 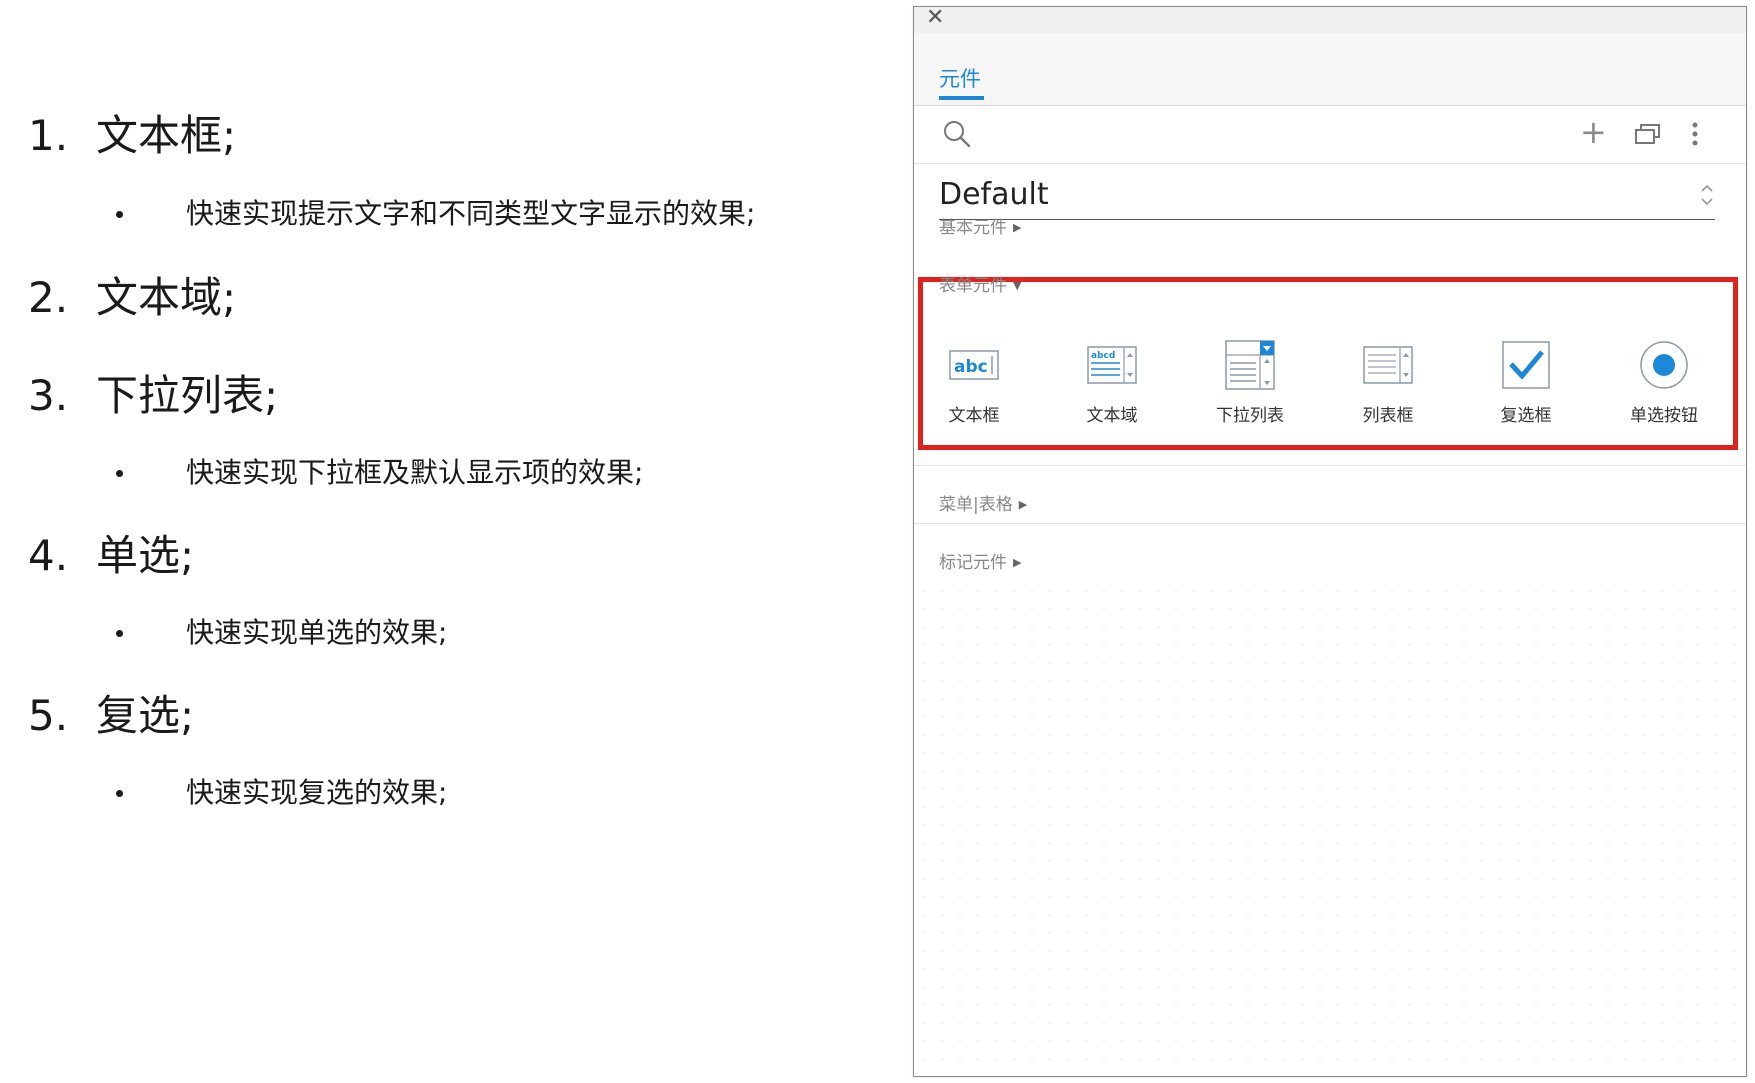 What do you see at coordinates (973, 286) in the screenshot?
I see `section-label: 表单元件` at bounding box center [973, 286].